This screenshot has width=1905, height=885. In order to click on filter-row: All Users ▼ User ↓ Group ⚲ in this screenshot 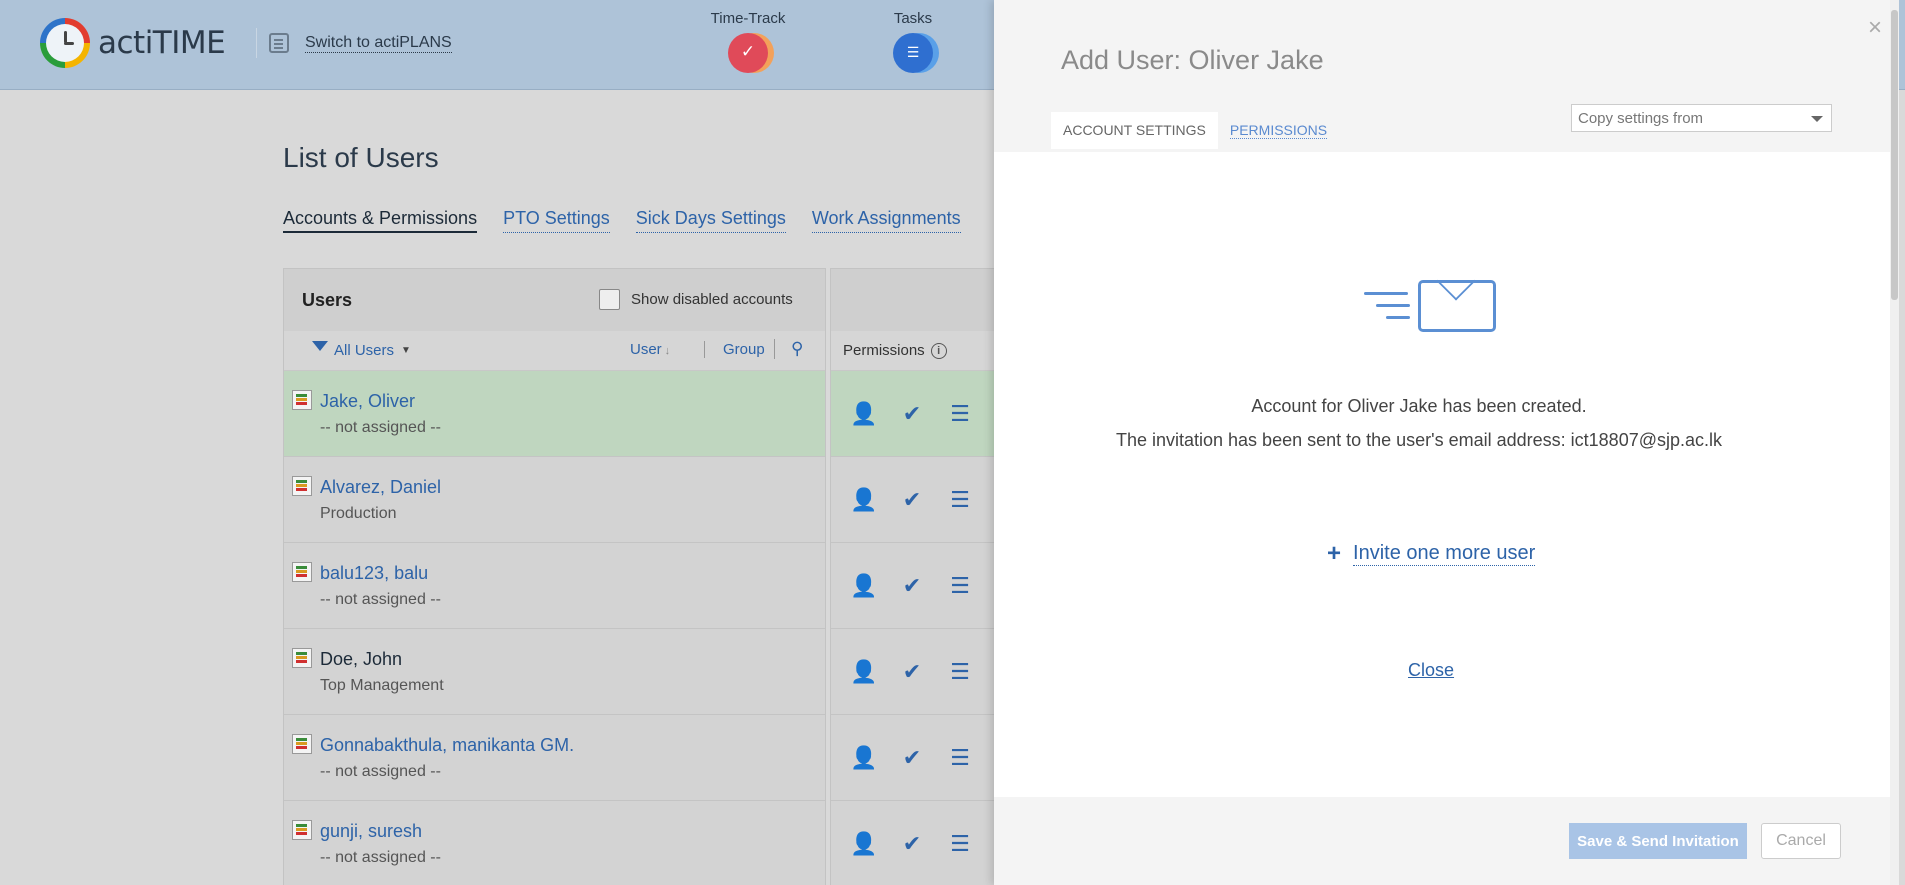, I will do `click(554, 351)`.